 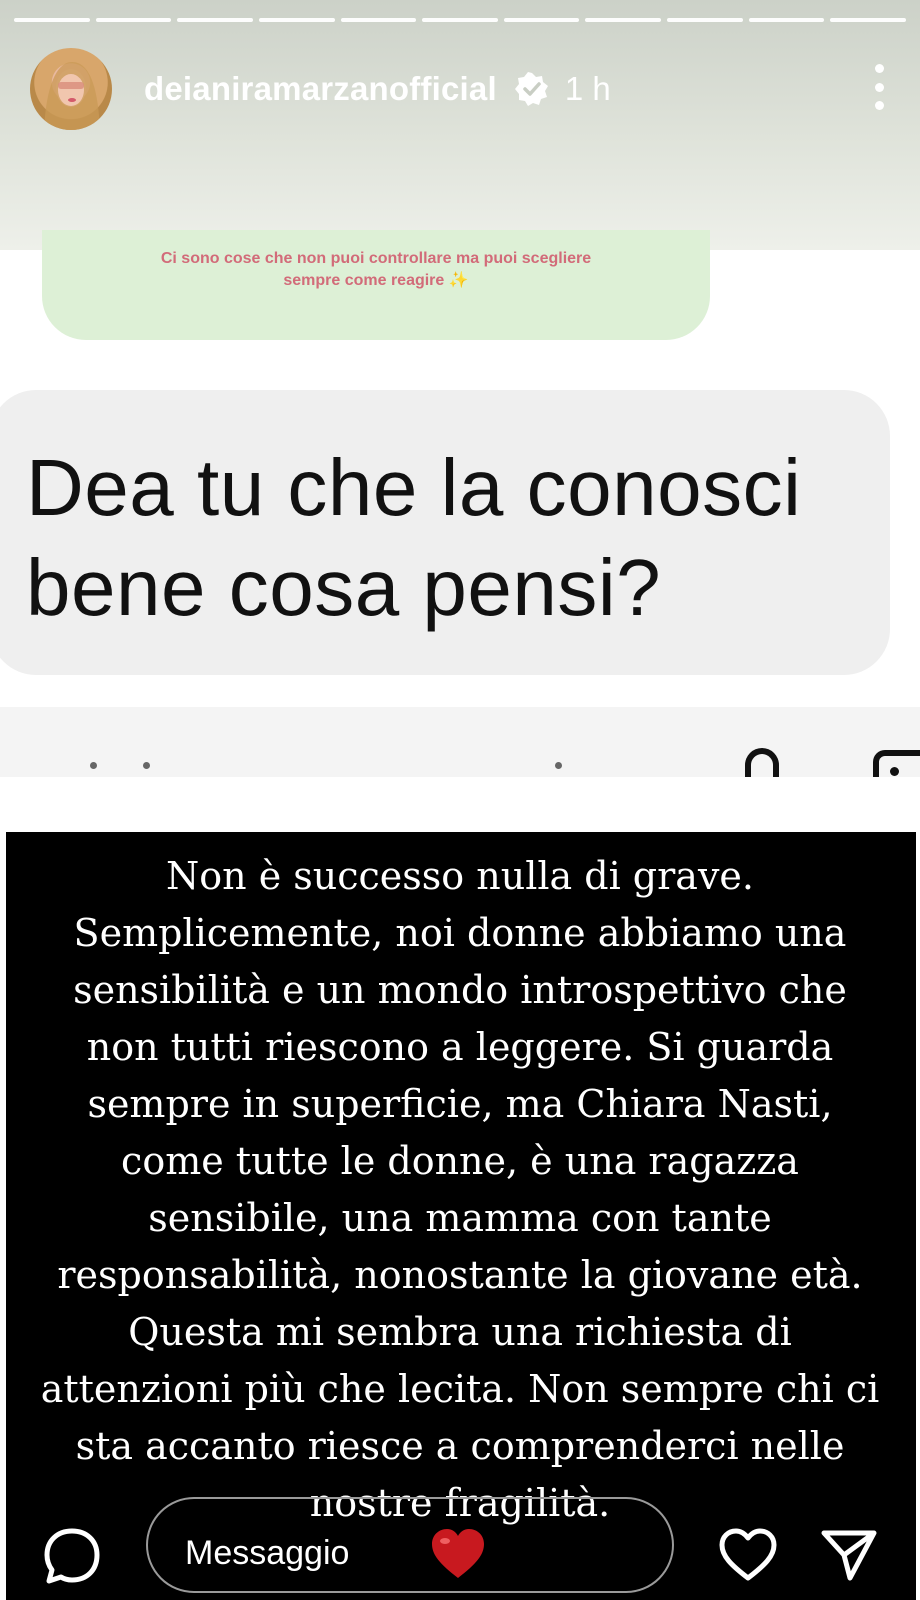 I want to click on statement-line: sensibile, una mamma con tante, so click(x=460, y=1218).